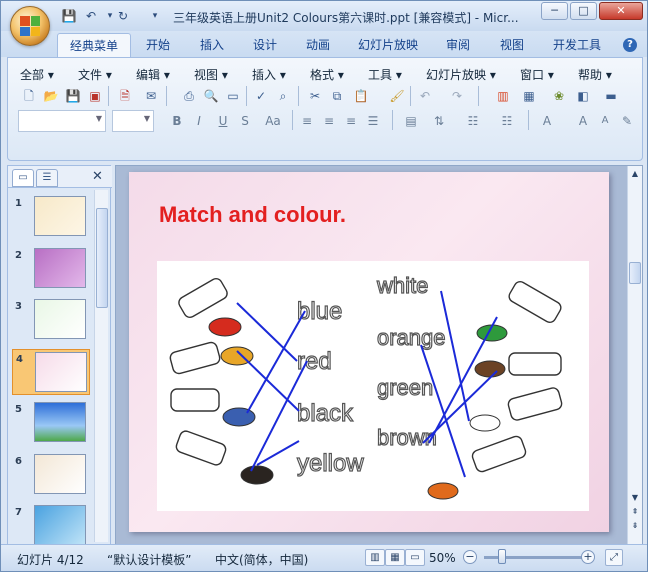  I want to click on menu-help: 帮助 ▾, so click(595, 74).